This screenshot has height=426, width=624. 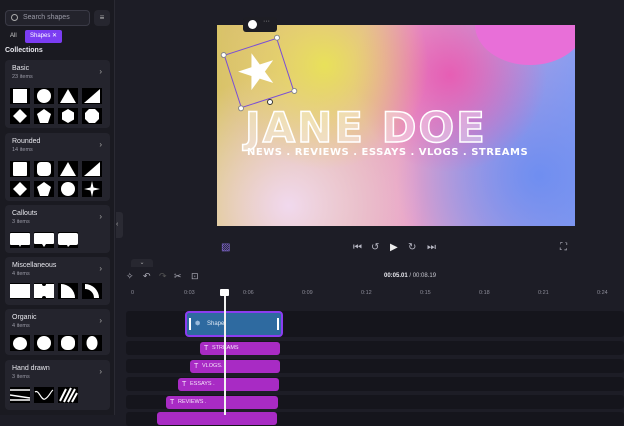 I want to click on fullscreen-icon: ⛶, so click(x=563, y=247).